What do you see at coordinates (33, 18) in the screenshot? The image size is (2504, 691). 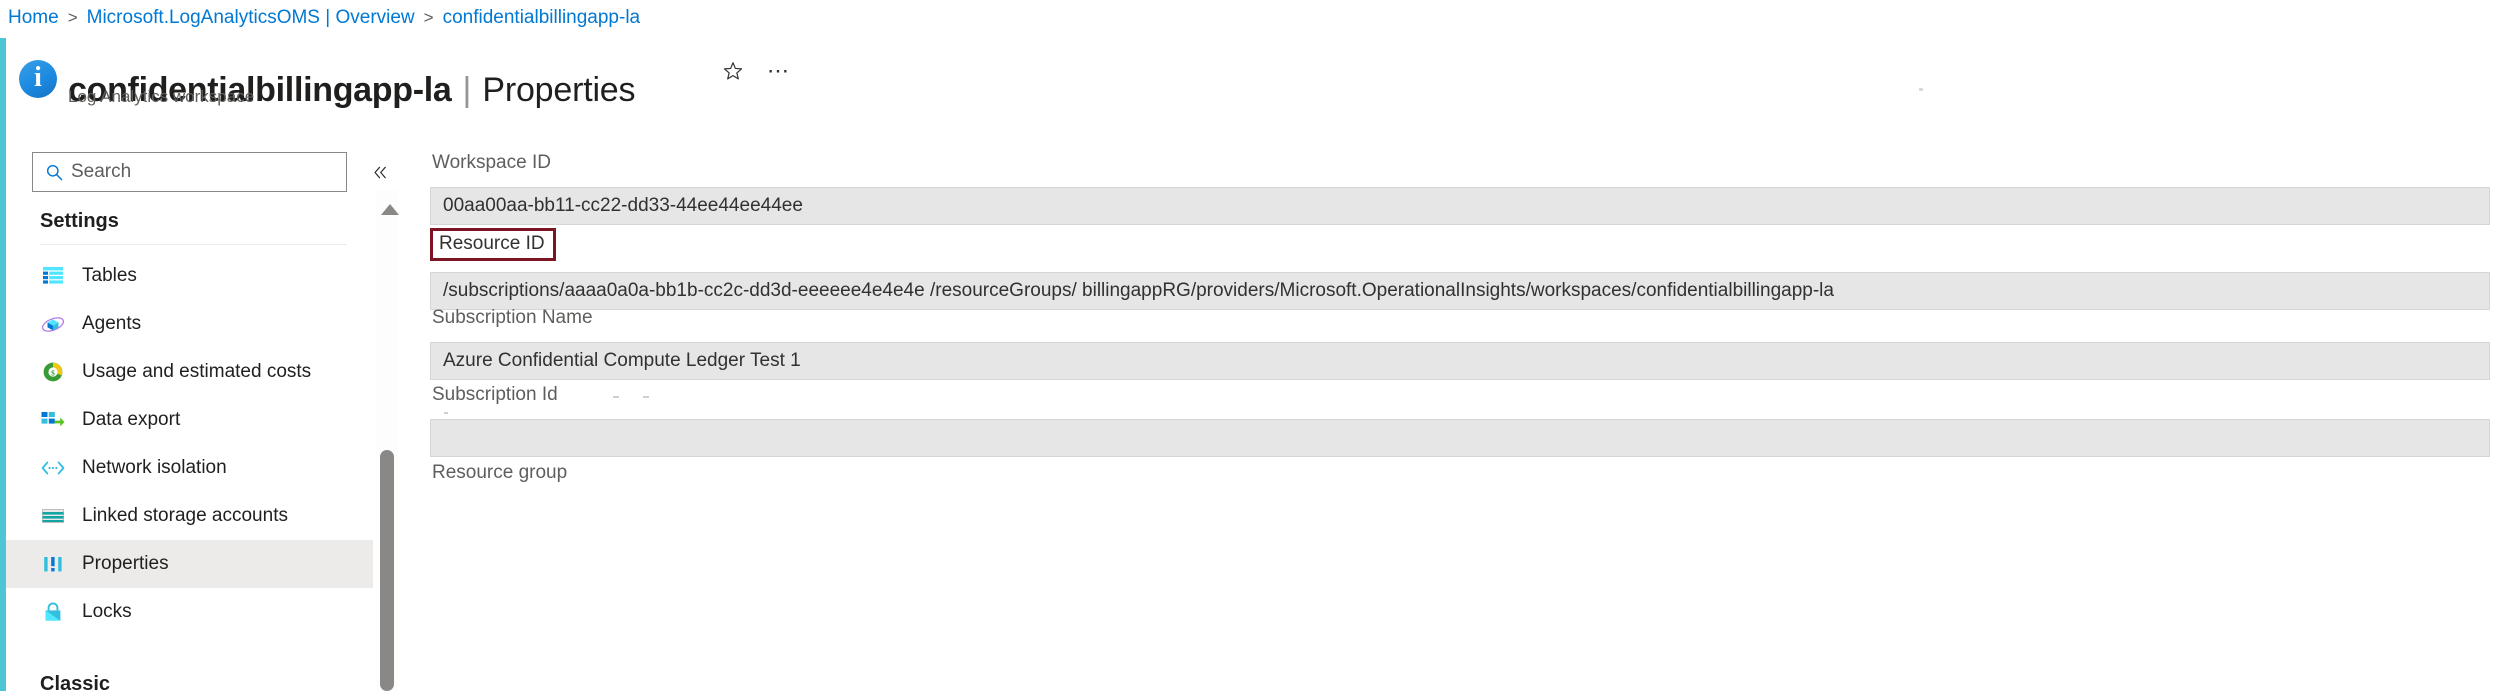 I see `breadcrumb-item-home: Home` at bounding box center [33, 18].